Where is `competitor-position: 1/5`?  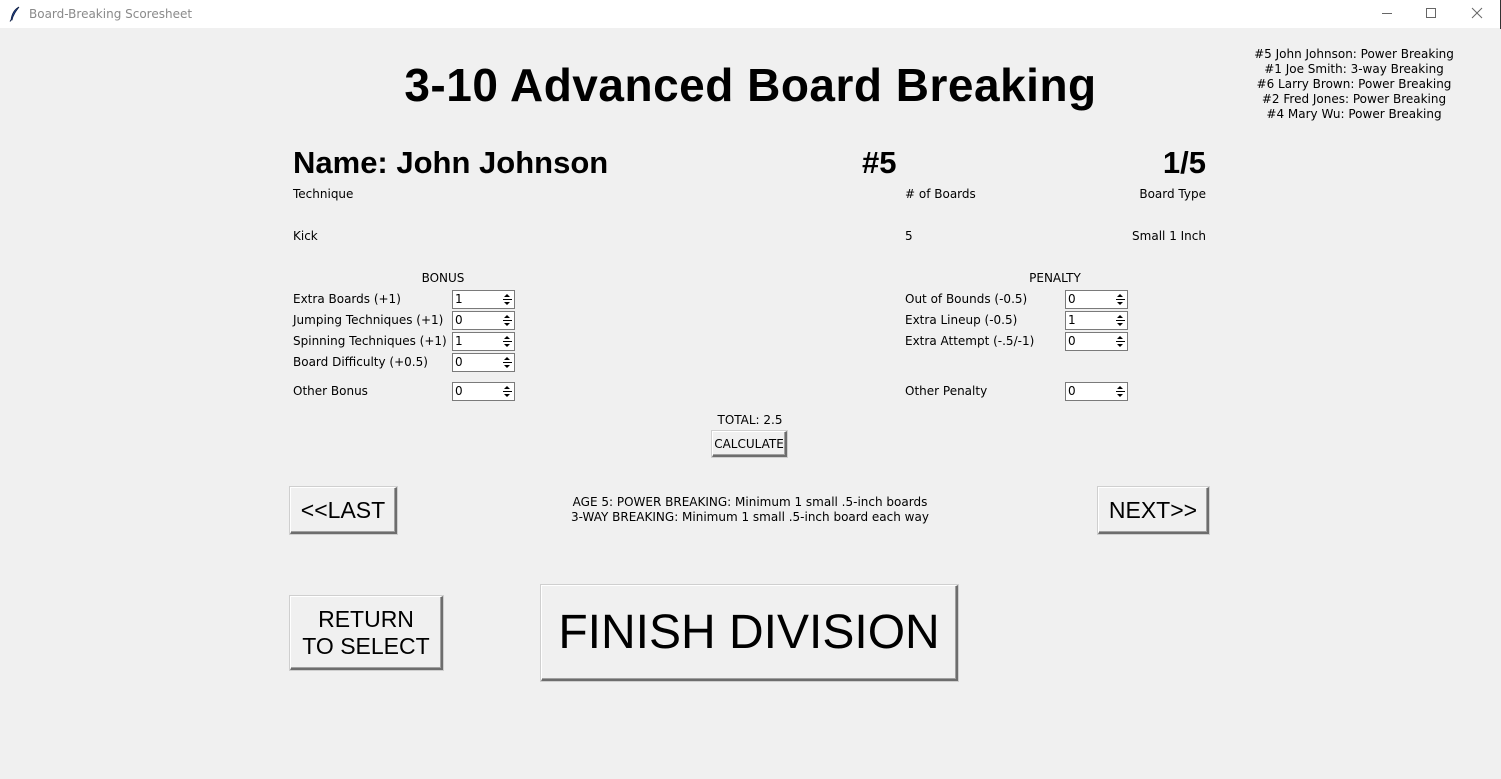
competitor-position: 1/5 is located at coordinates (1184, 162).